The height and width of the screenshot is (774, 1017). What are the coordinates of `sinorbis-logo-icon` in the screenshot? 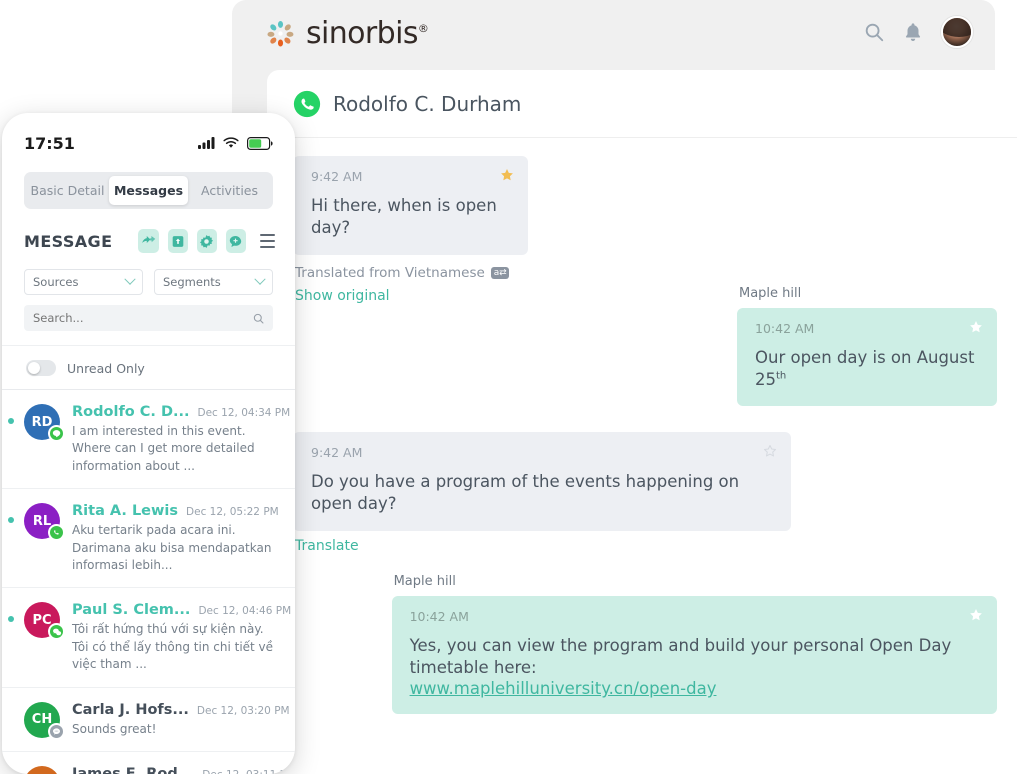 It's located at (280, 33).